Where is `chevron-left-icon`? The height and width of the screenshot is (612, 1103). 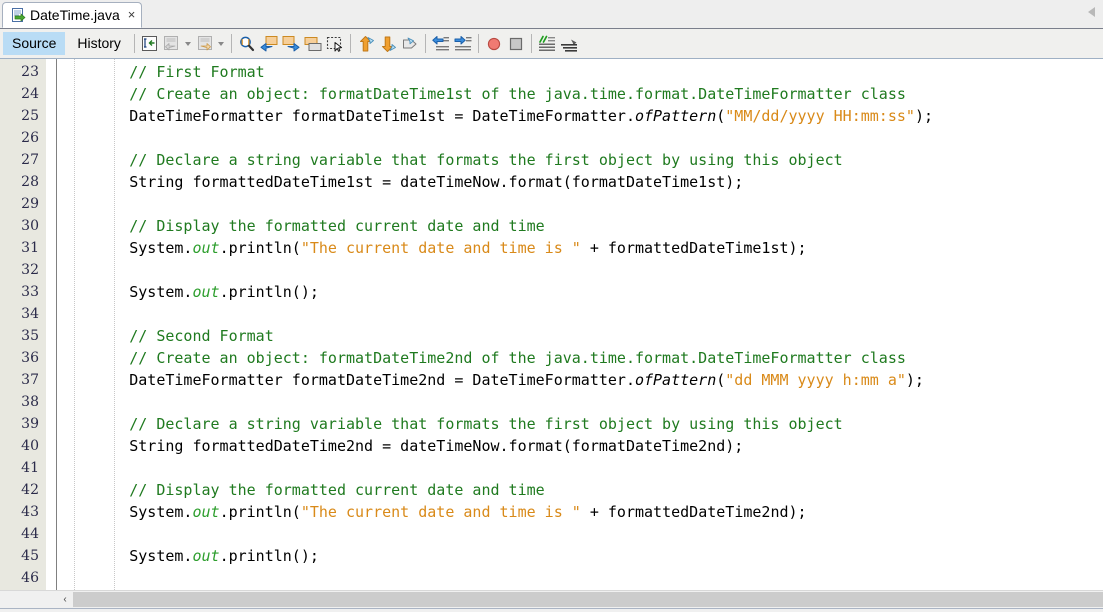 chevron-left-icon is located at coordinates (1091, 12).